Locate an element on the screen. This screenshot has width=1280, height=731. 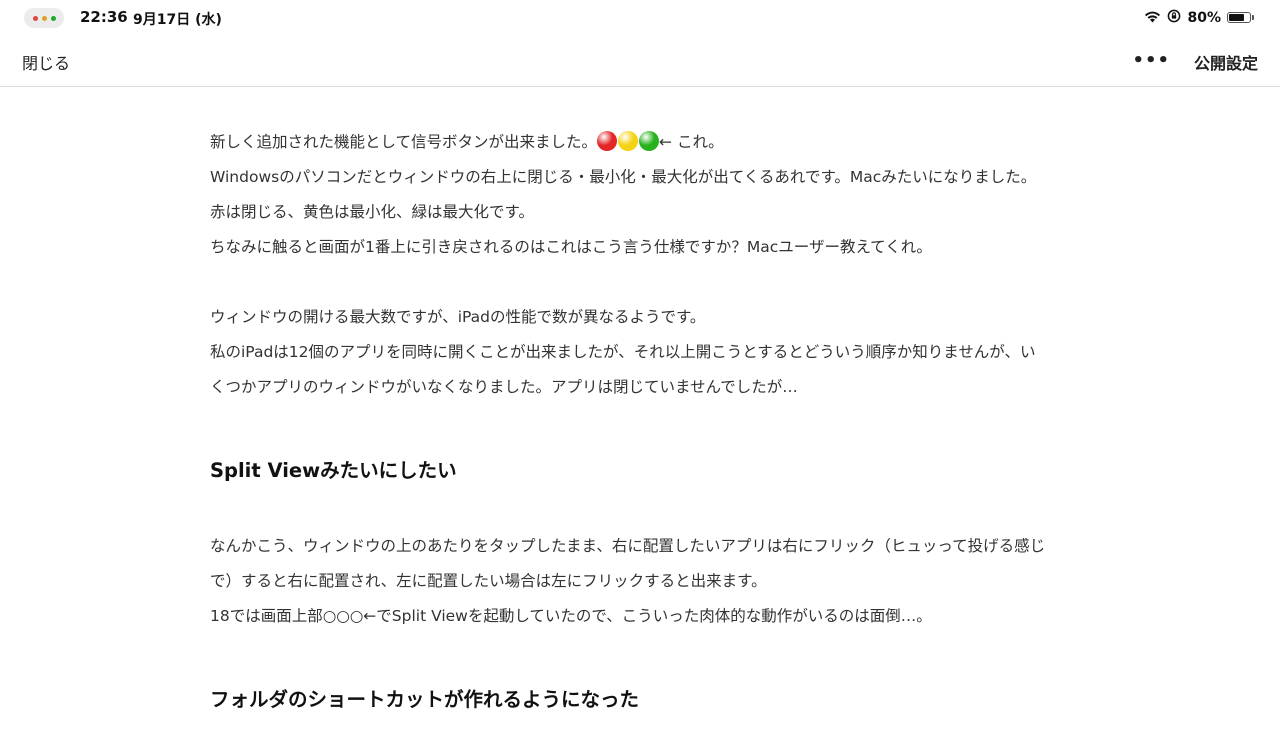
editor-toolbar: 閉じる ••• 公開設定 is located at coordinates (640, 61).